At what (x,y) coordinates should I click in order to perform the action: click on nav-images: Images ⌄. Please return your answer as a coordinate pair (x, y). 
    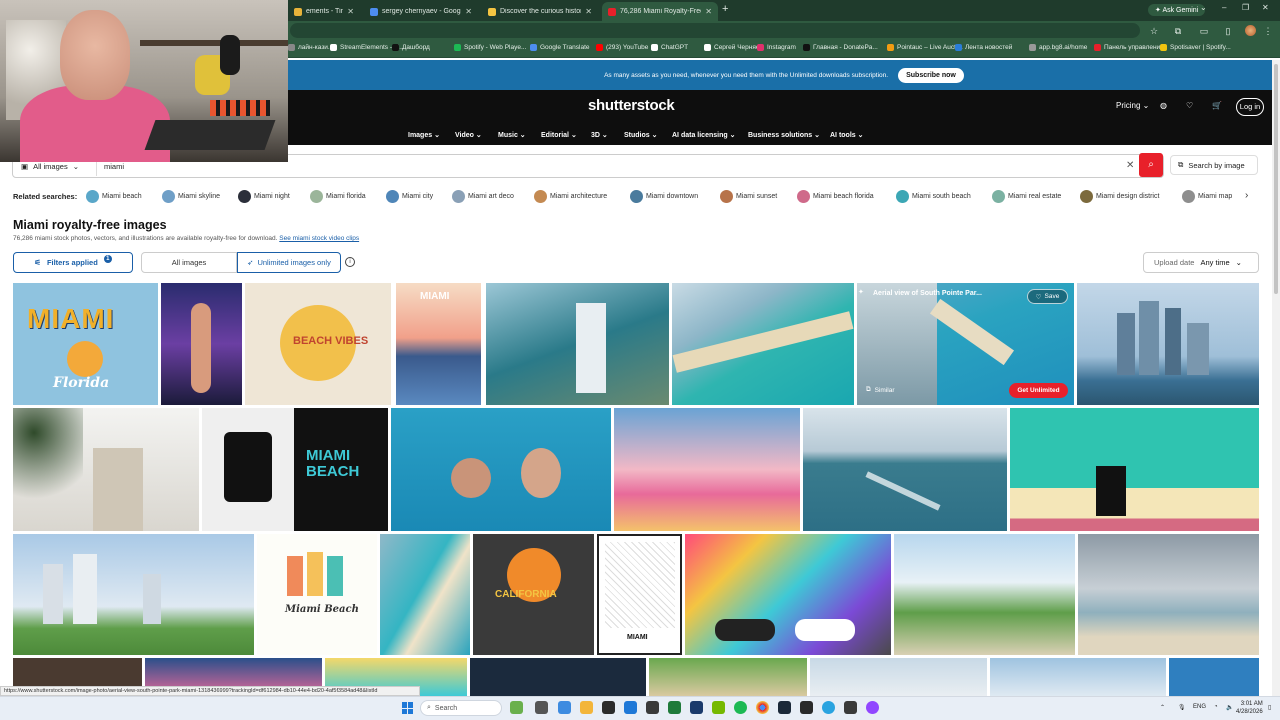
    Looking at the image, I should click on (424, 135).